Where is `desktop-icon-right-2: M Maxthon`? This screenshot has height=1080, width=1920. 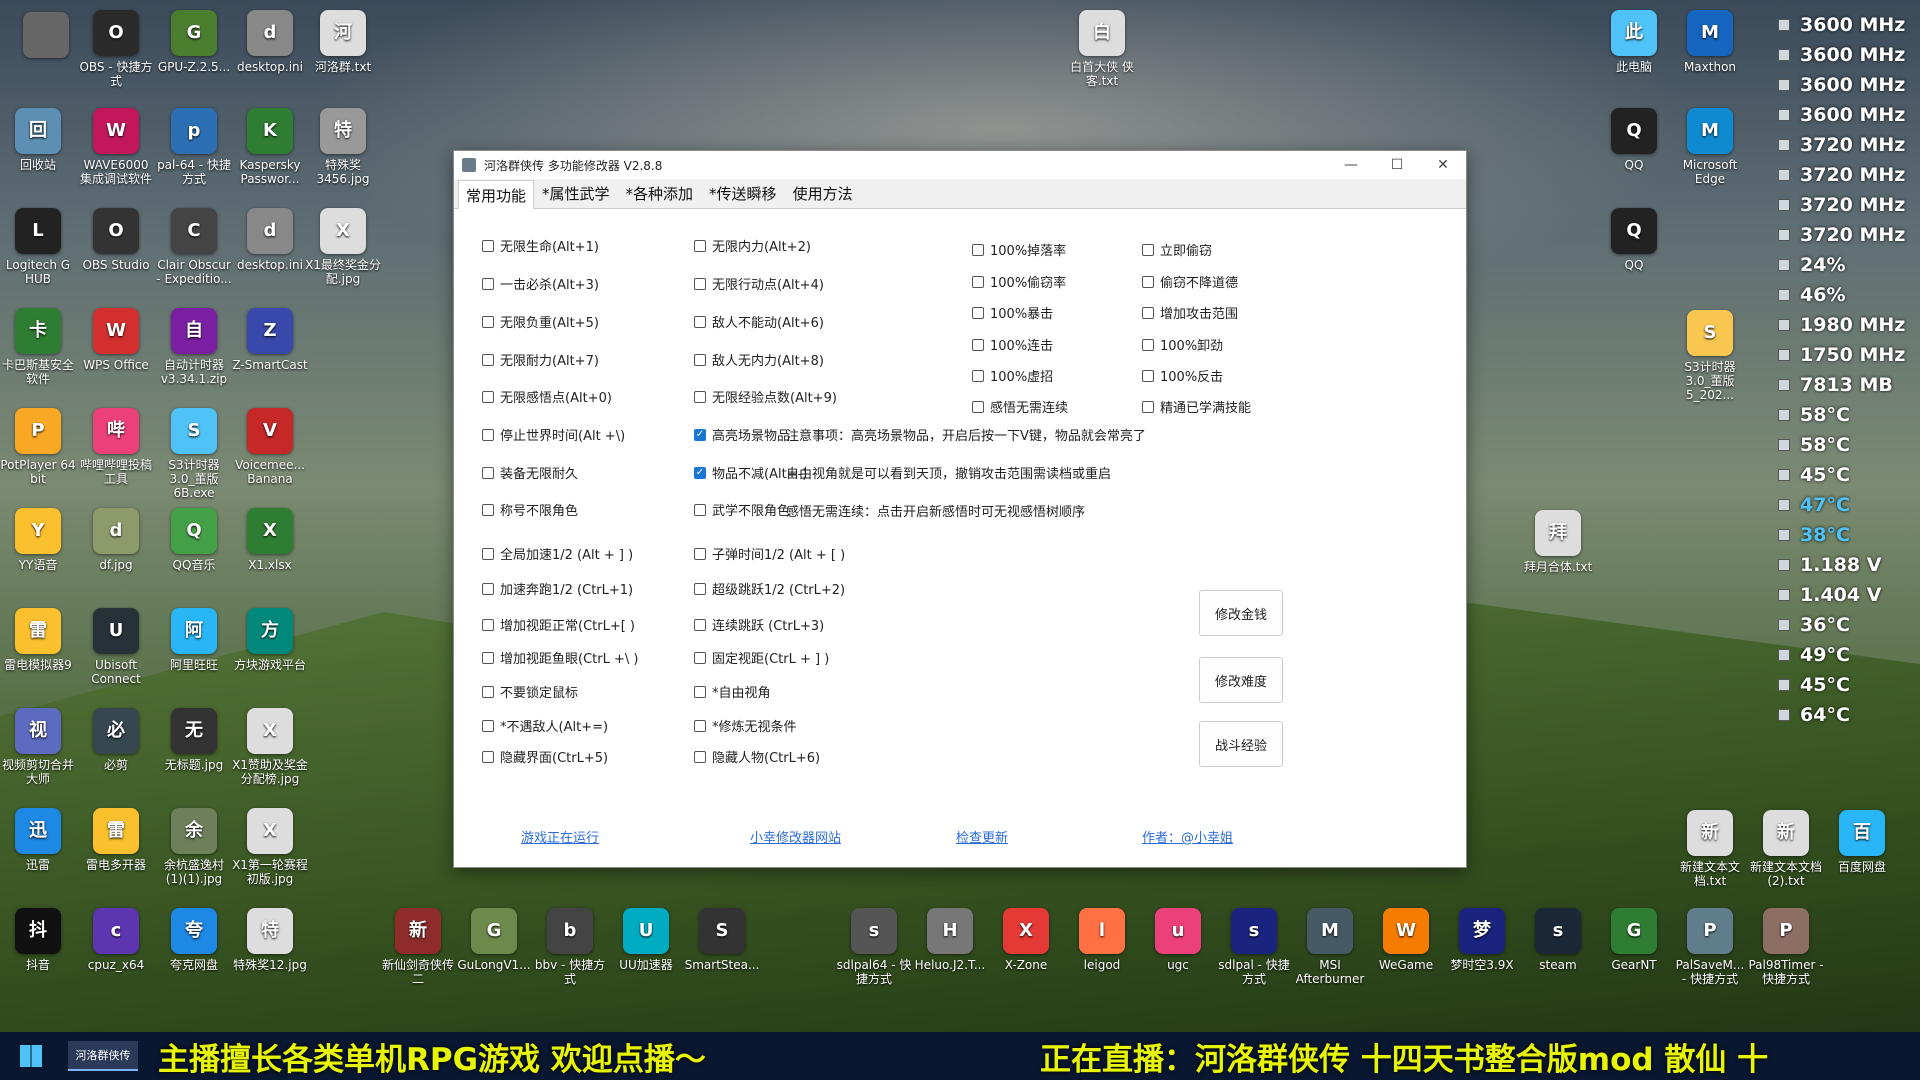 desktop-icon-right-2: M Maxthon is located at coordinates (1710, 42).